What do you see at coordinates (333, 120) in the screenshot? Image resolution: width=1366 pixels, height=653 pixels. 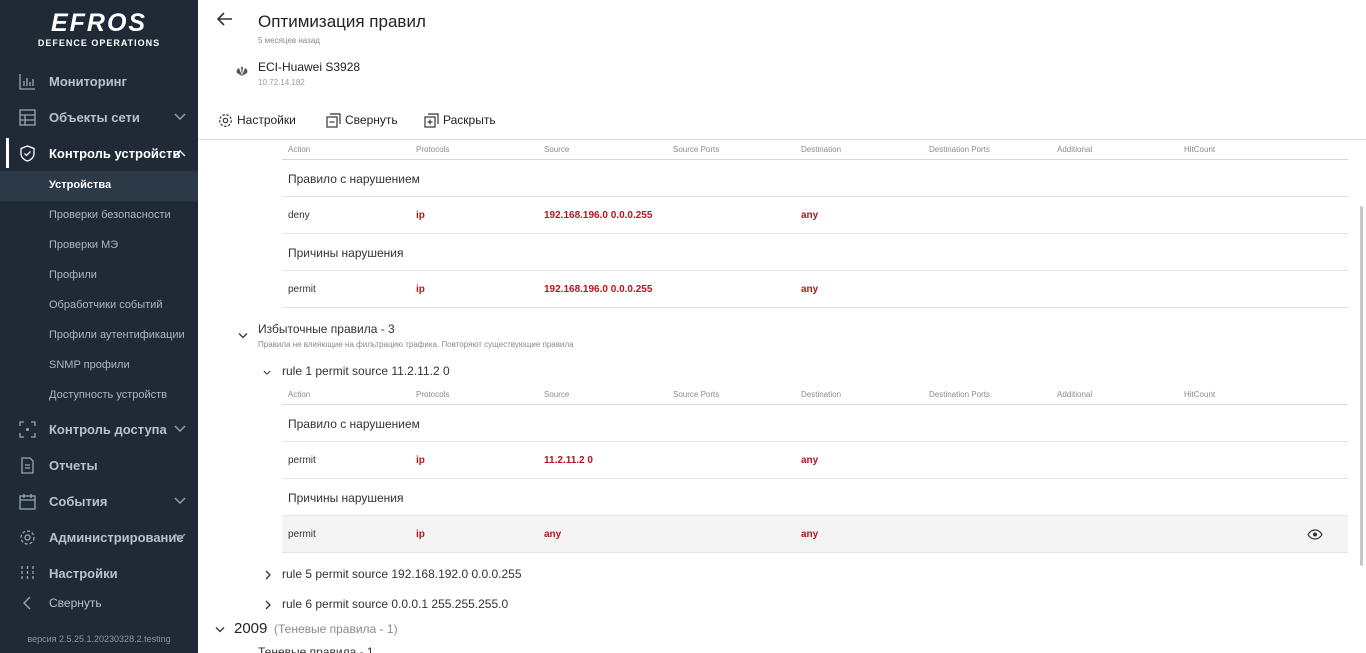 I see `collapse-all-icon` at bounding box center [333, 120].